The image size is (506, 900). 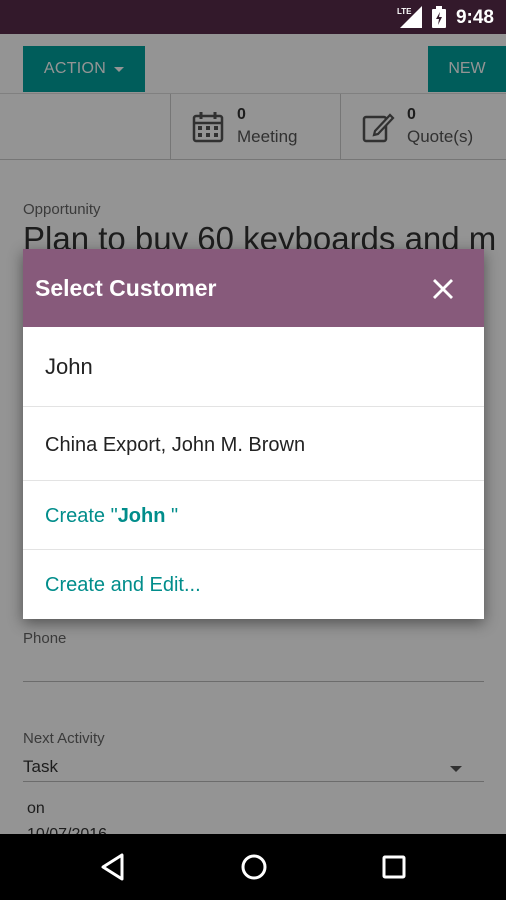 I want to click on search-row, so click(x=253, y=367).